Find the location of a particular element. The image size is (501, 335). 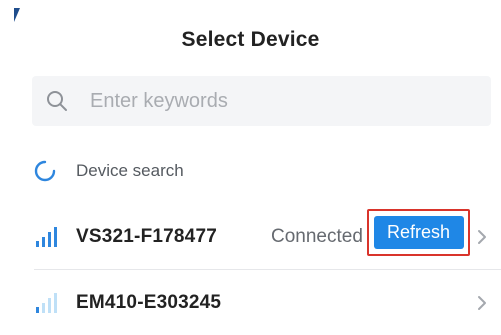

page-title: Select Device is located at coordinates (250, 39).